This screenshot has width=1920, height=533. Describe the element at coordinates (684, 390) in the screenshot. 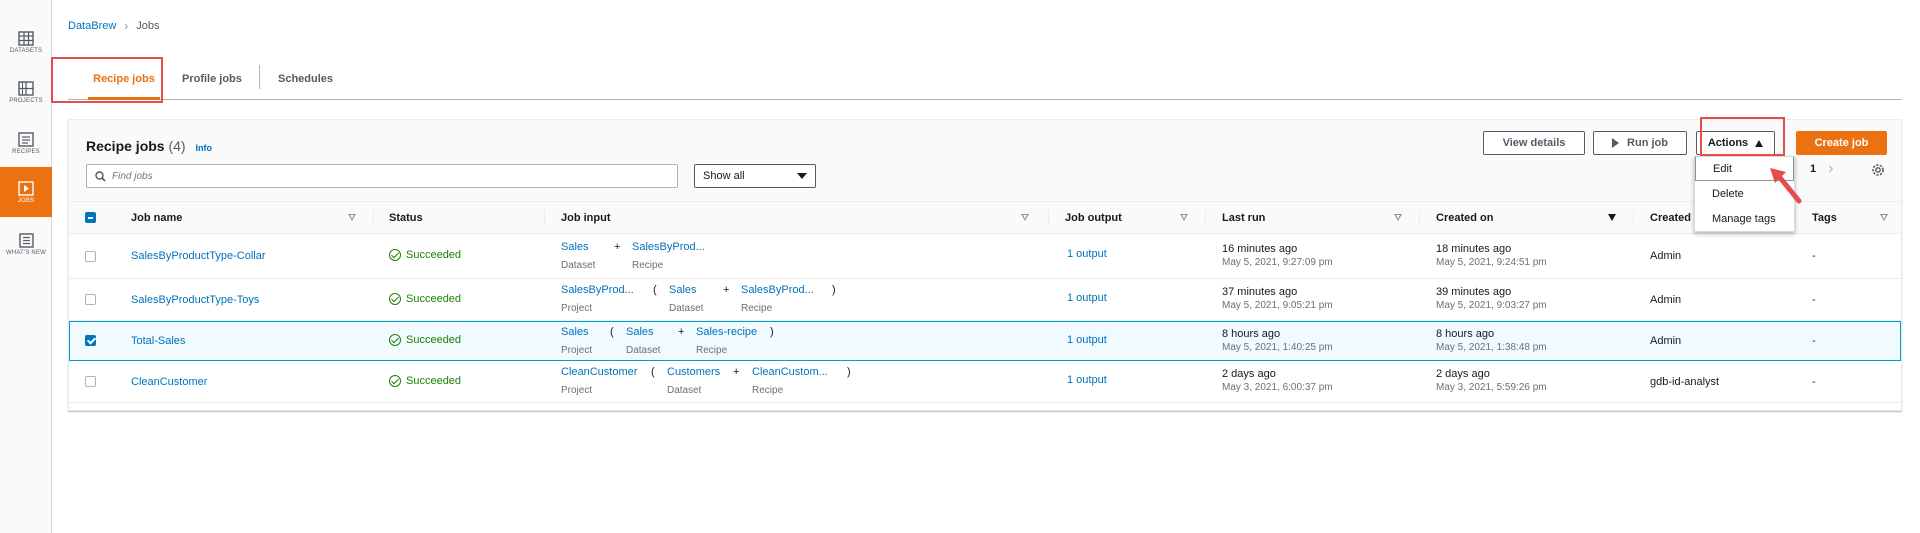

I see `input-dataset-label: Dataset` at that location.